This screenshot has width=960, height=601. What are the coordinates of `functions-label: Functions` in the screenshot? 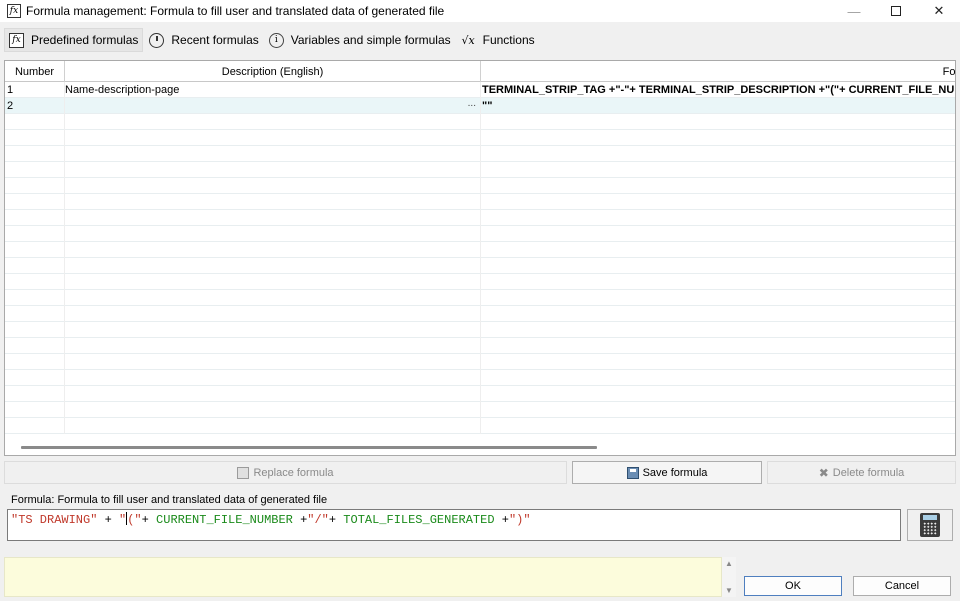 It's located at (508, 40).